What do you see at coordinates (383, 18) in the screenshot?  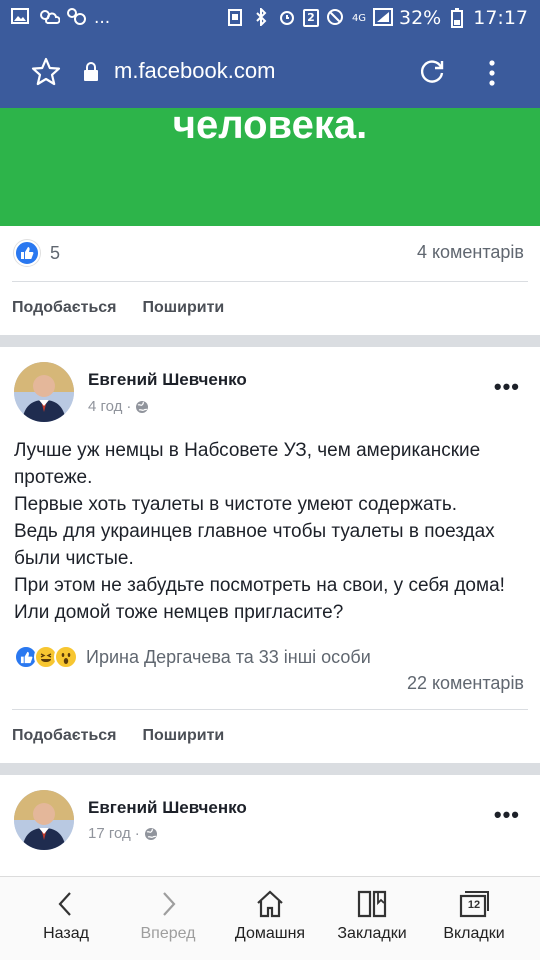 I see `signal-icon` at bounding box center [383, 18].